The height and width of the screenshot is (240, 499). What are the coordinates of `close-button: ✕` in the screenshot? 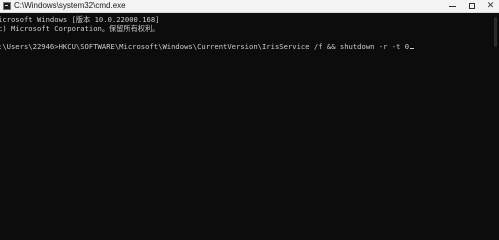 It's located at (490, 6).